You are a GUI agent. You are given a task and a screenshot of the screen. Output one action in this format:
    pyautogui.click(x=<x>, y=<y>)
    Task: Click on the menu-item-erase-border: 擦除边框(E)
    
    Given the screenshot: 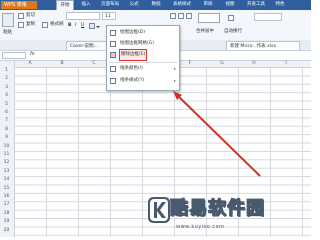 What is the action you would take?
    pyautogui.click(x=143, y=55)
    